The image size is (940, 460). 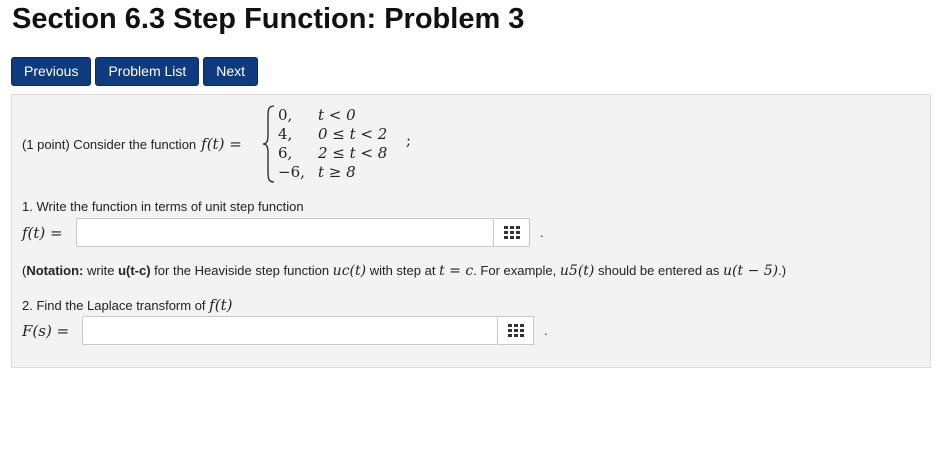 I want to click on notation-math-uc: uc(t), so click(x=349, y=271).